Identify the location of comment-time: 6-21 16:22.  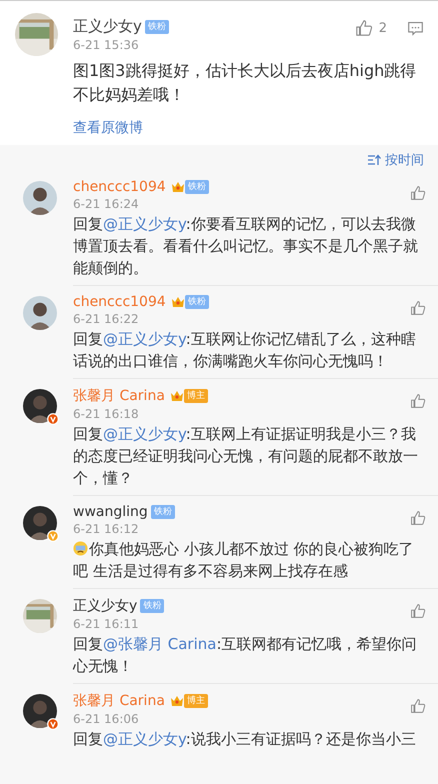
(106, 319).